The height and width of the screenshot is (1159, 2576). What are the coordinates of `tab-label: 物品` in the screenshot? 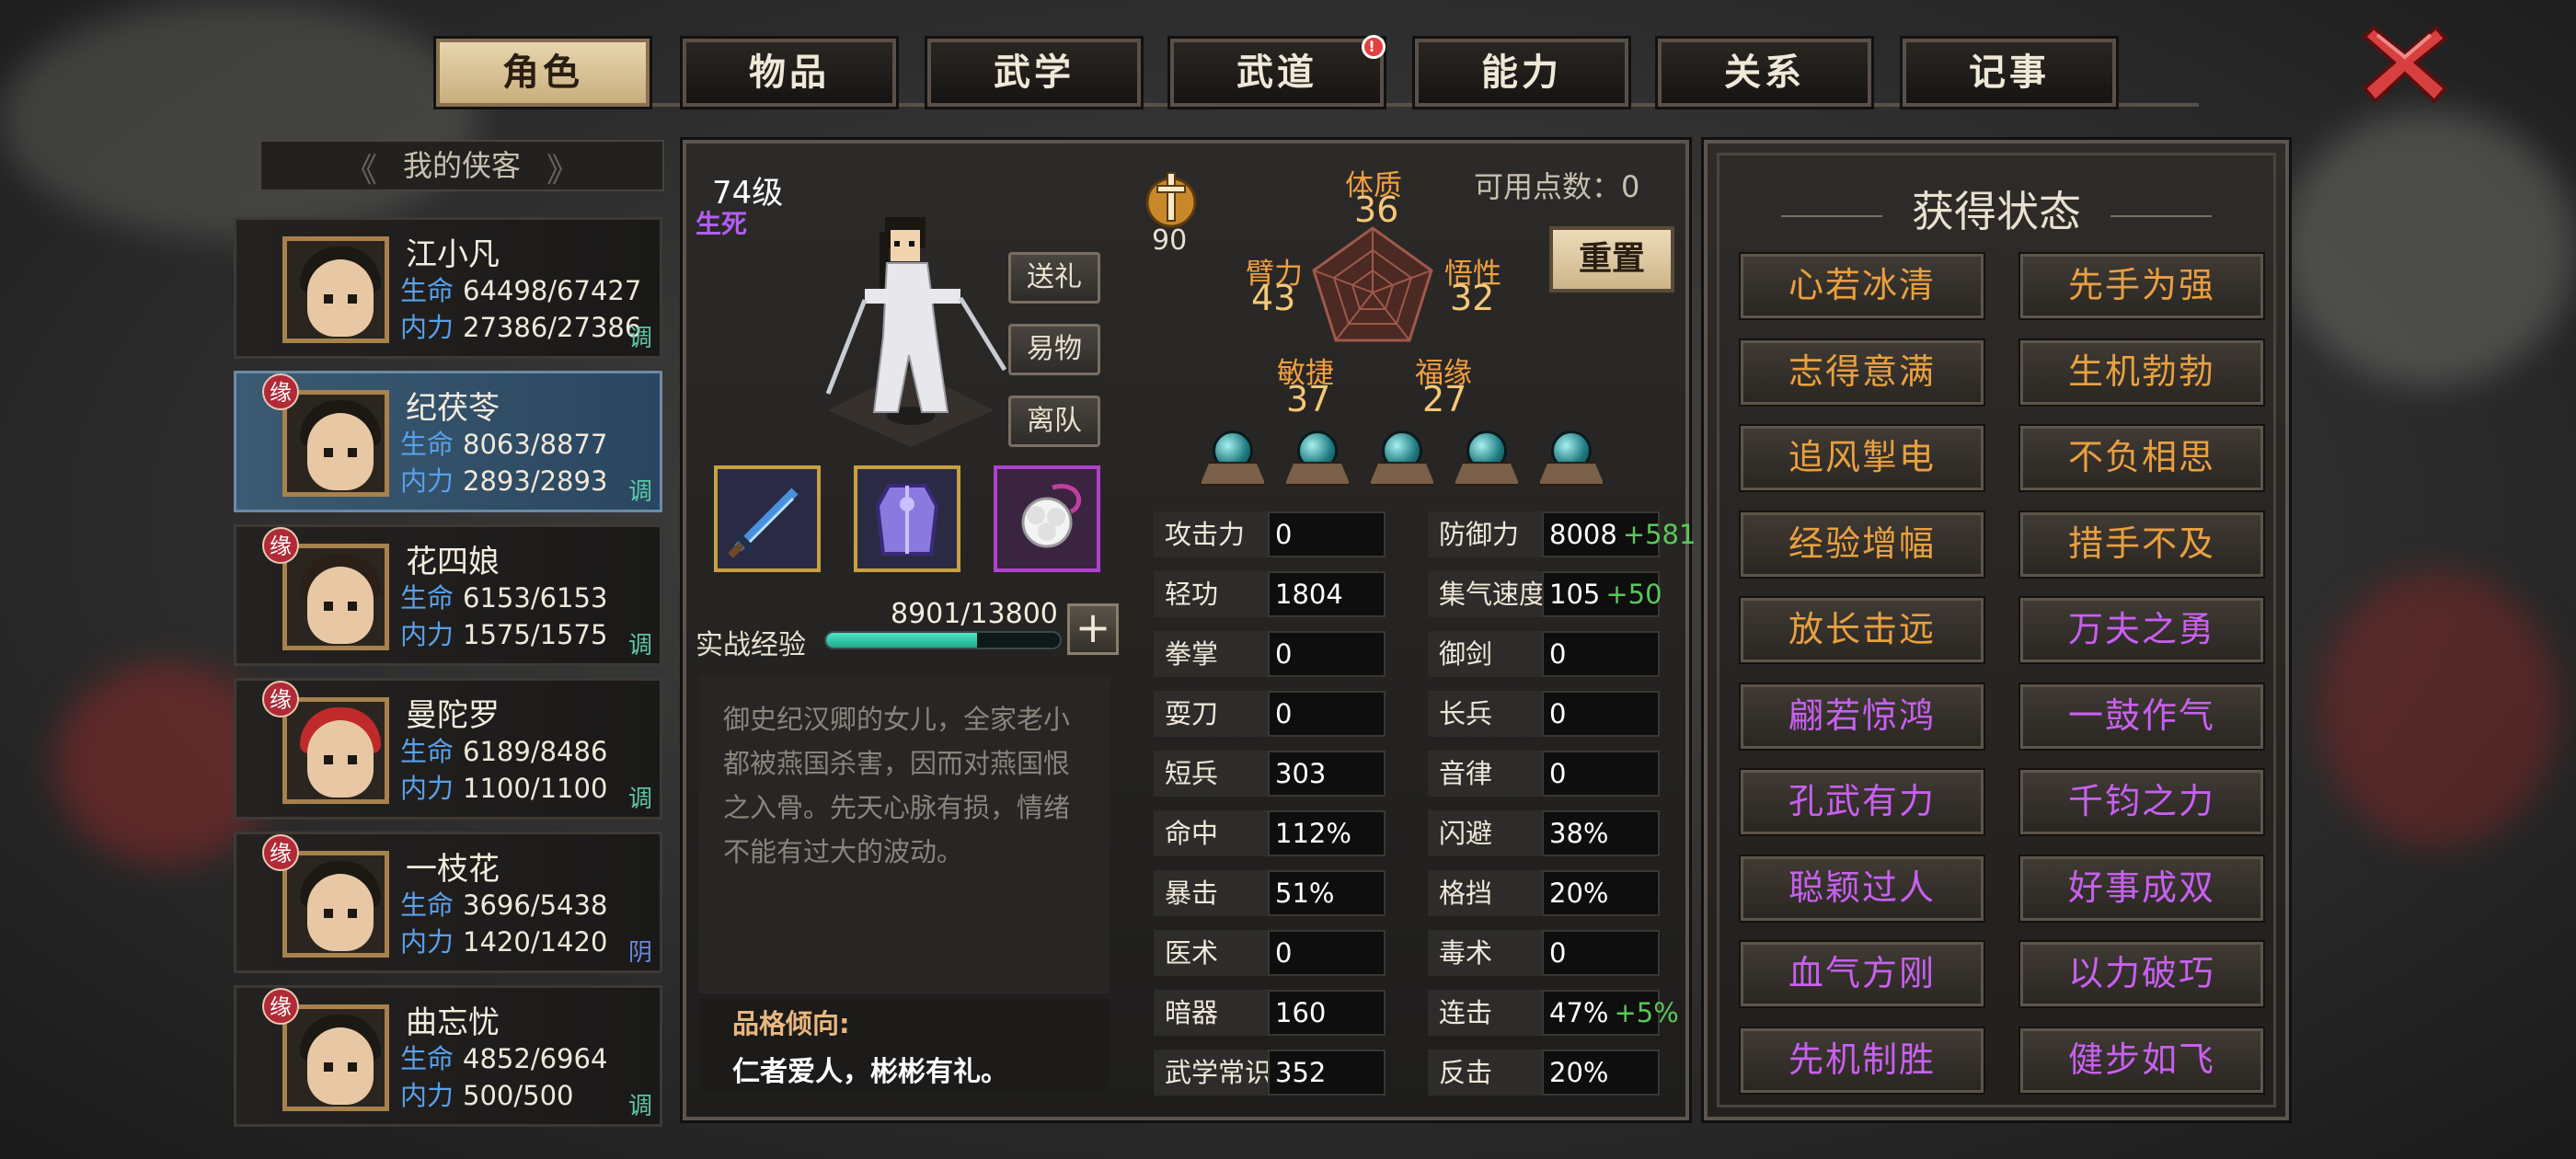 It's located at (789, 73).